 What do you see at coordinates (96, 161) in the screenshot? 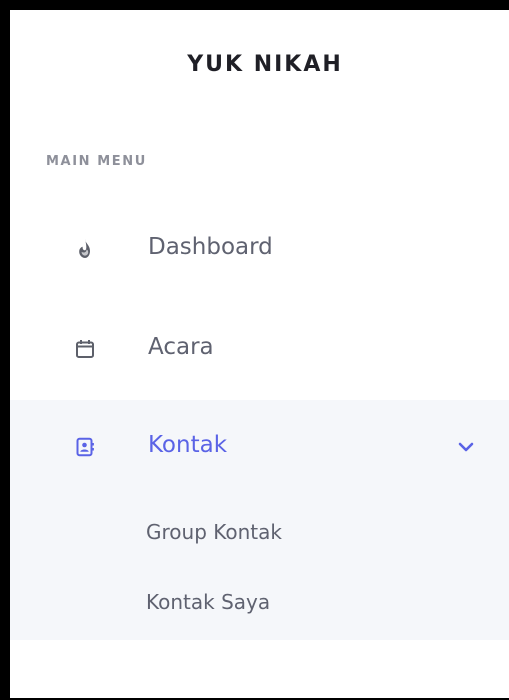
I see `section-label-main-menu: MAIN MENU` at bounding box center [96, 161].